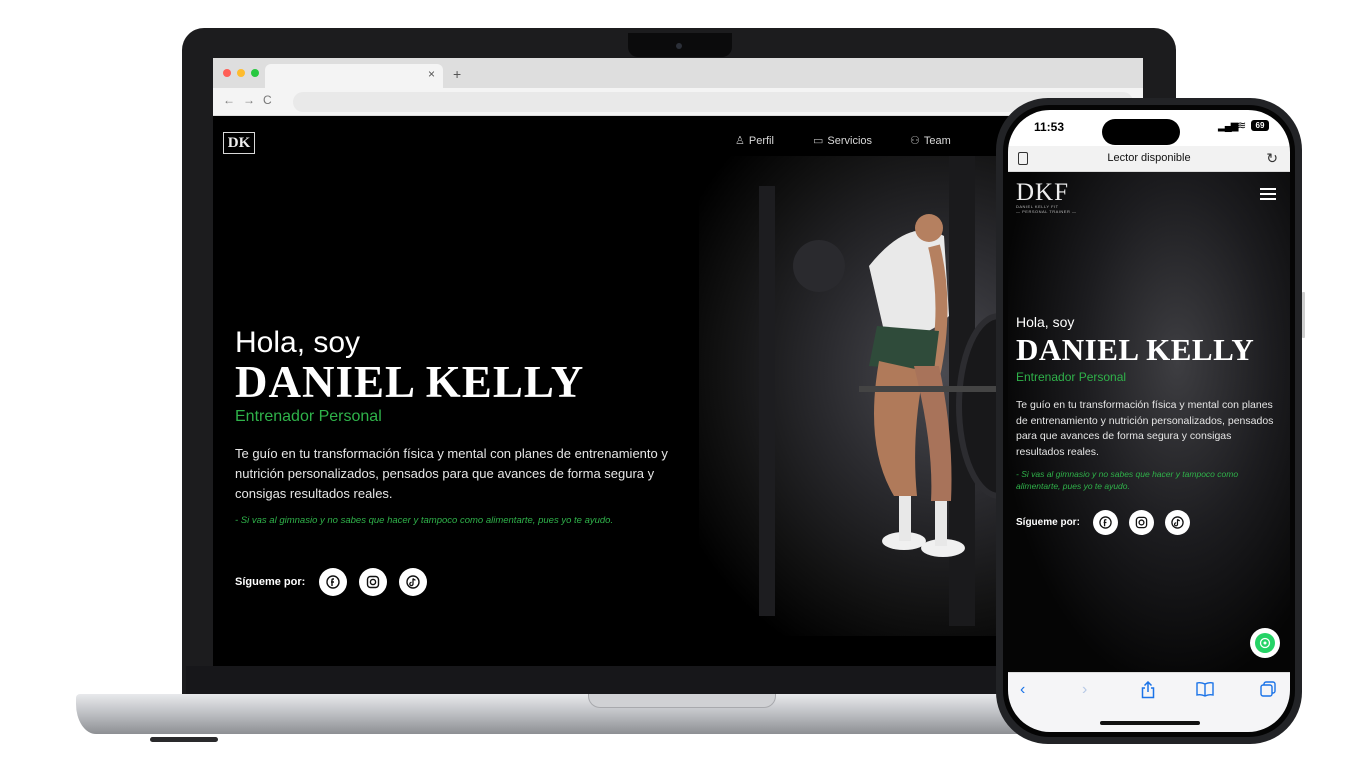 This screenshot has height=768, width=1366. What do you see at coordinates (255, 73) in the screenshot?
I see `maximize-window-icon` at bounding box center [255, 73].